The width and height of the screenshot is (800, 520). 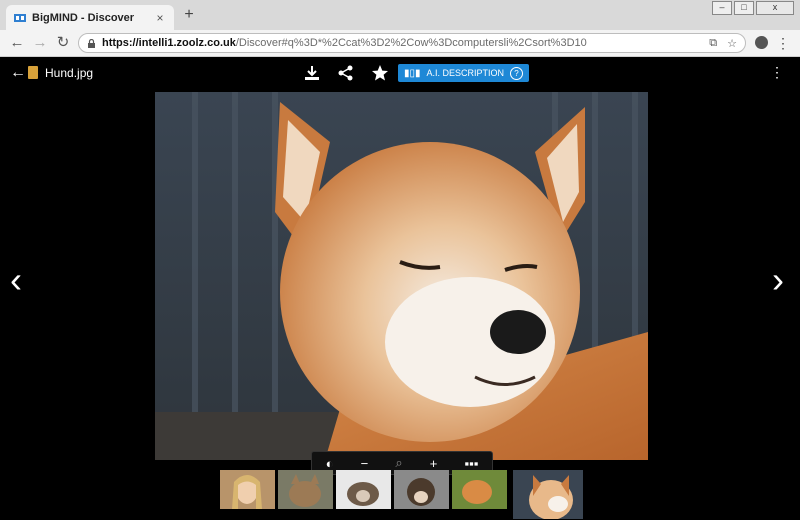 I want to click on bookmark-star-icon: ☆, so click(x=732, y=43).